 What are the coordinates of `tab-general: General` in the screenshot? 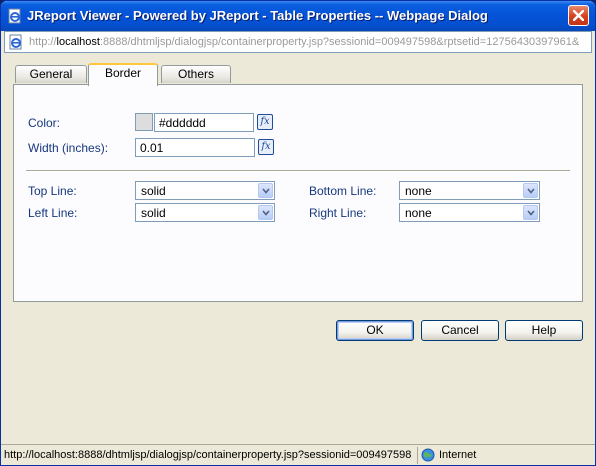 It's located at (51, 74).